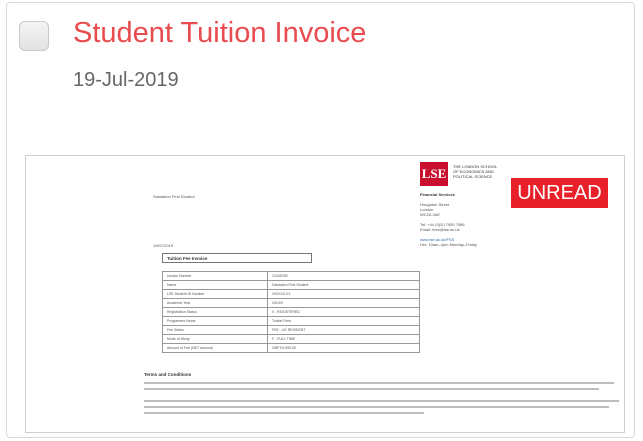 The width and height of the screenshot is (643, 441). What do you see at coordinates (215, 339) in the screenshot?
I see `row-label: Mode of Study` at bounding box center [215, 339].